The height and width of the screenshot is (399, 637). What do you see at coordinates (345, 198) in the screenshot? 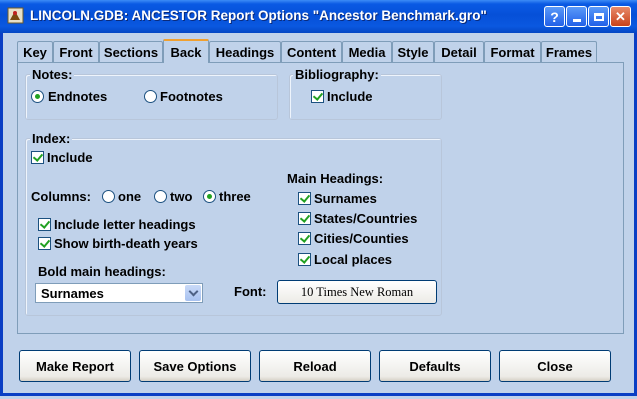
I see `surnames-label: Surnames` at bounding box center [345, 198].